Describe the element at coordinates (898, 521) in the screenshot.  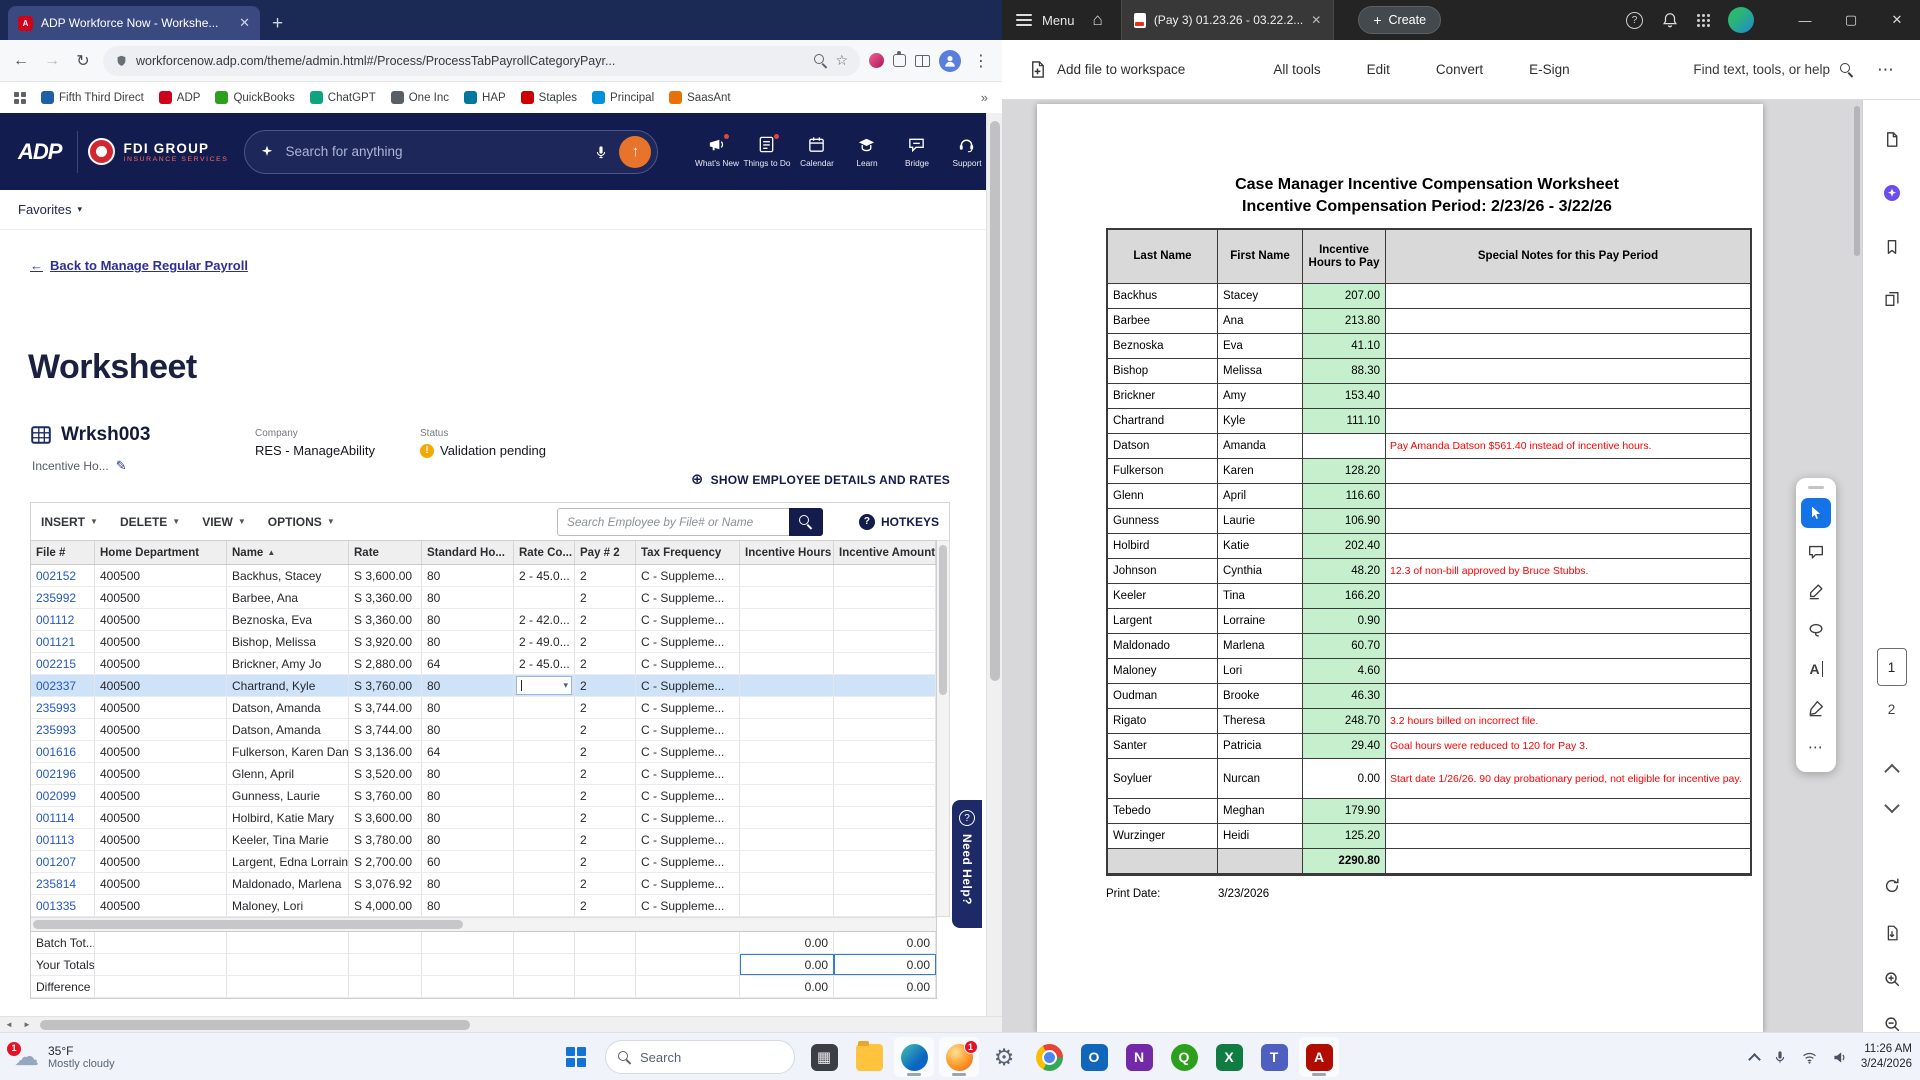
I see `hotkeys-button: ? HOTKEYS` at that location.